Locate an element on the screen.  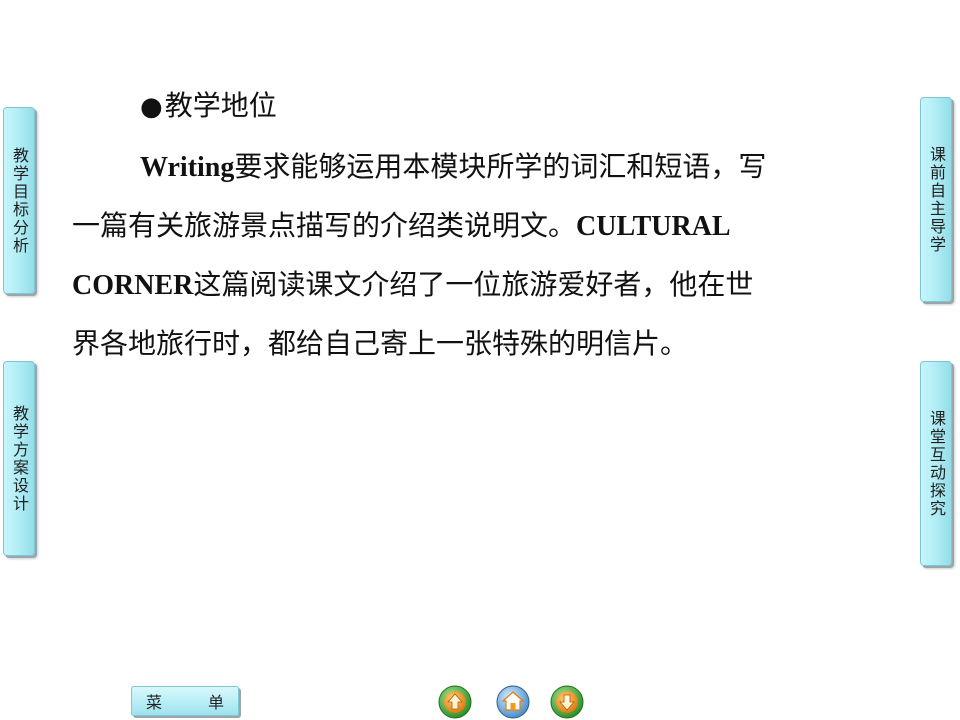
line-text: 这篇阅读课文介绍了一位旅游爱好者，他在世 is located at coordinates (473, 284).